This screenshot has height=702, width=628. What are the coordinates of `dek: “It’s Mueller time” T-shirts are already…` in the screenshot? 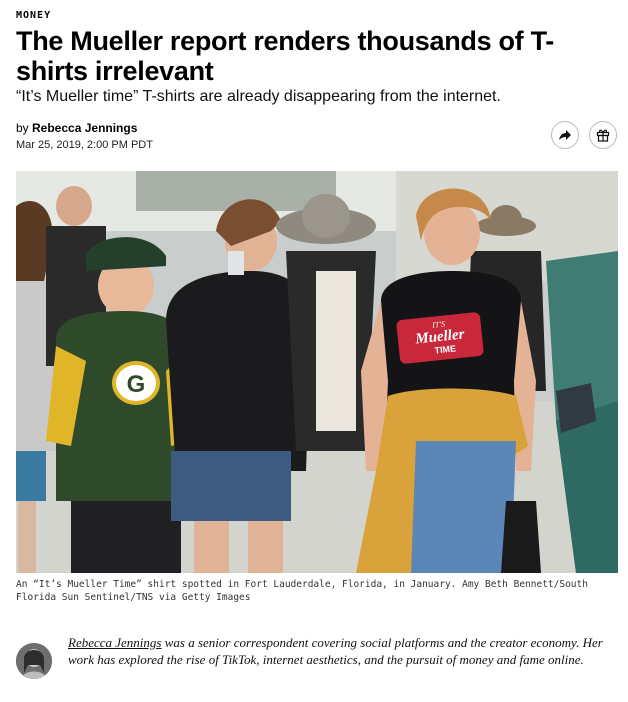 It's located at (258, 96).